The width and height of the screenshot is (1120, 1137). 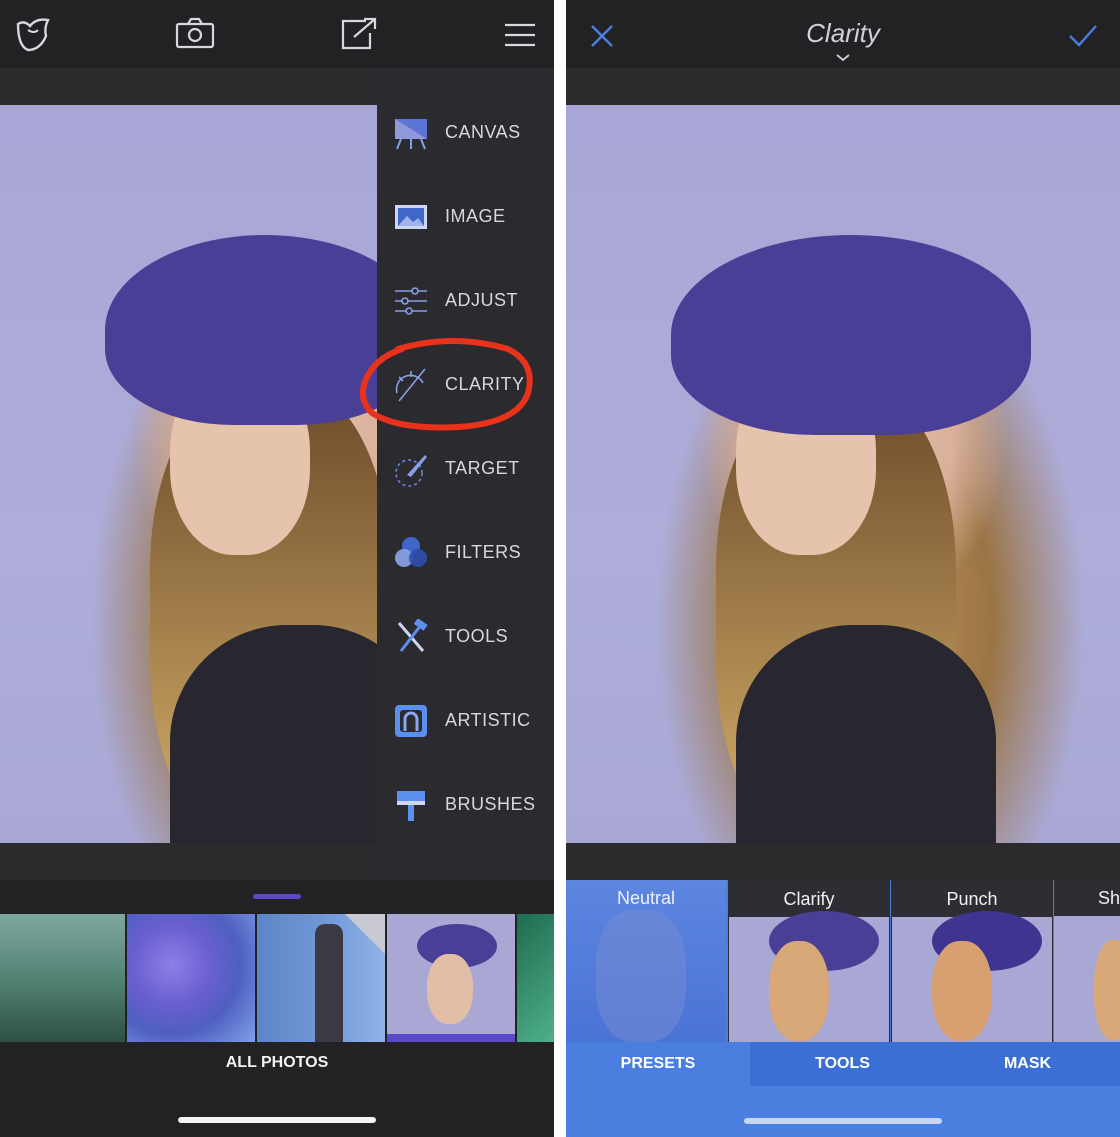 I want to click on bottom-tabs: PRESETS TOOLS MASK, so click(x=843, y=1089).